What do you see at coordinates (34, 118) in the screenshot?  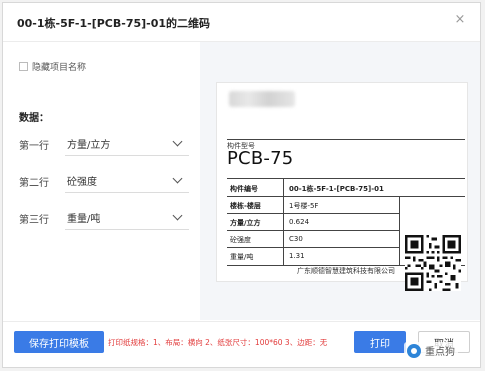 I see `data-section-label: 数据：` at bounding box center [34, 118].